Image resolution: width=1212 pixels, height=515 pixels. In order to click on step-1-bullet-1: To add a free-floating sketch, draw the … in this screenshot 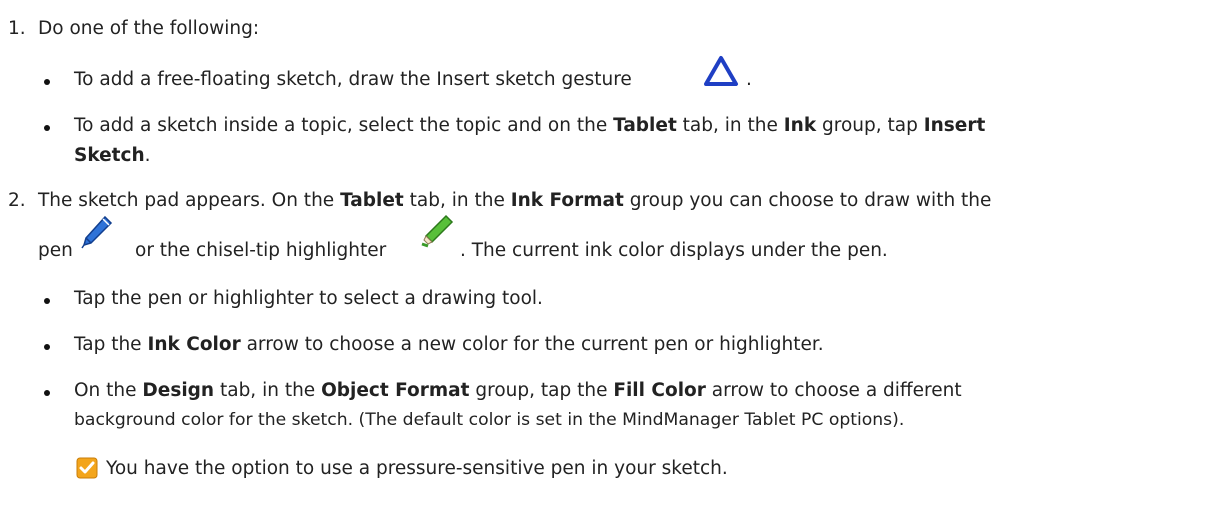, I will do `click(353, 79)`.